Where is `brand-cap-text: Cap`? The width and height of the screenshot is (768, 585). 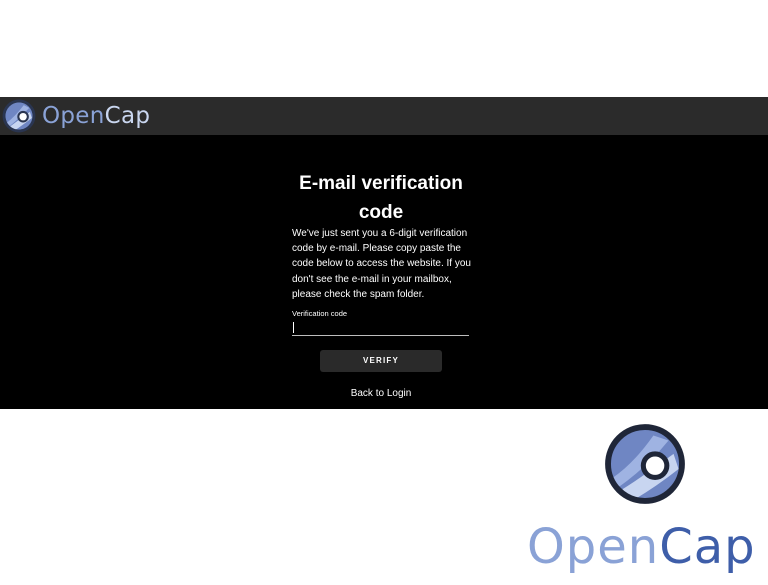 brand-cap-text: Cap is located at coordinates (127, 116).